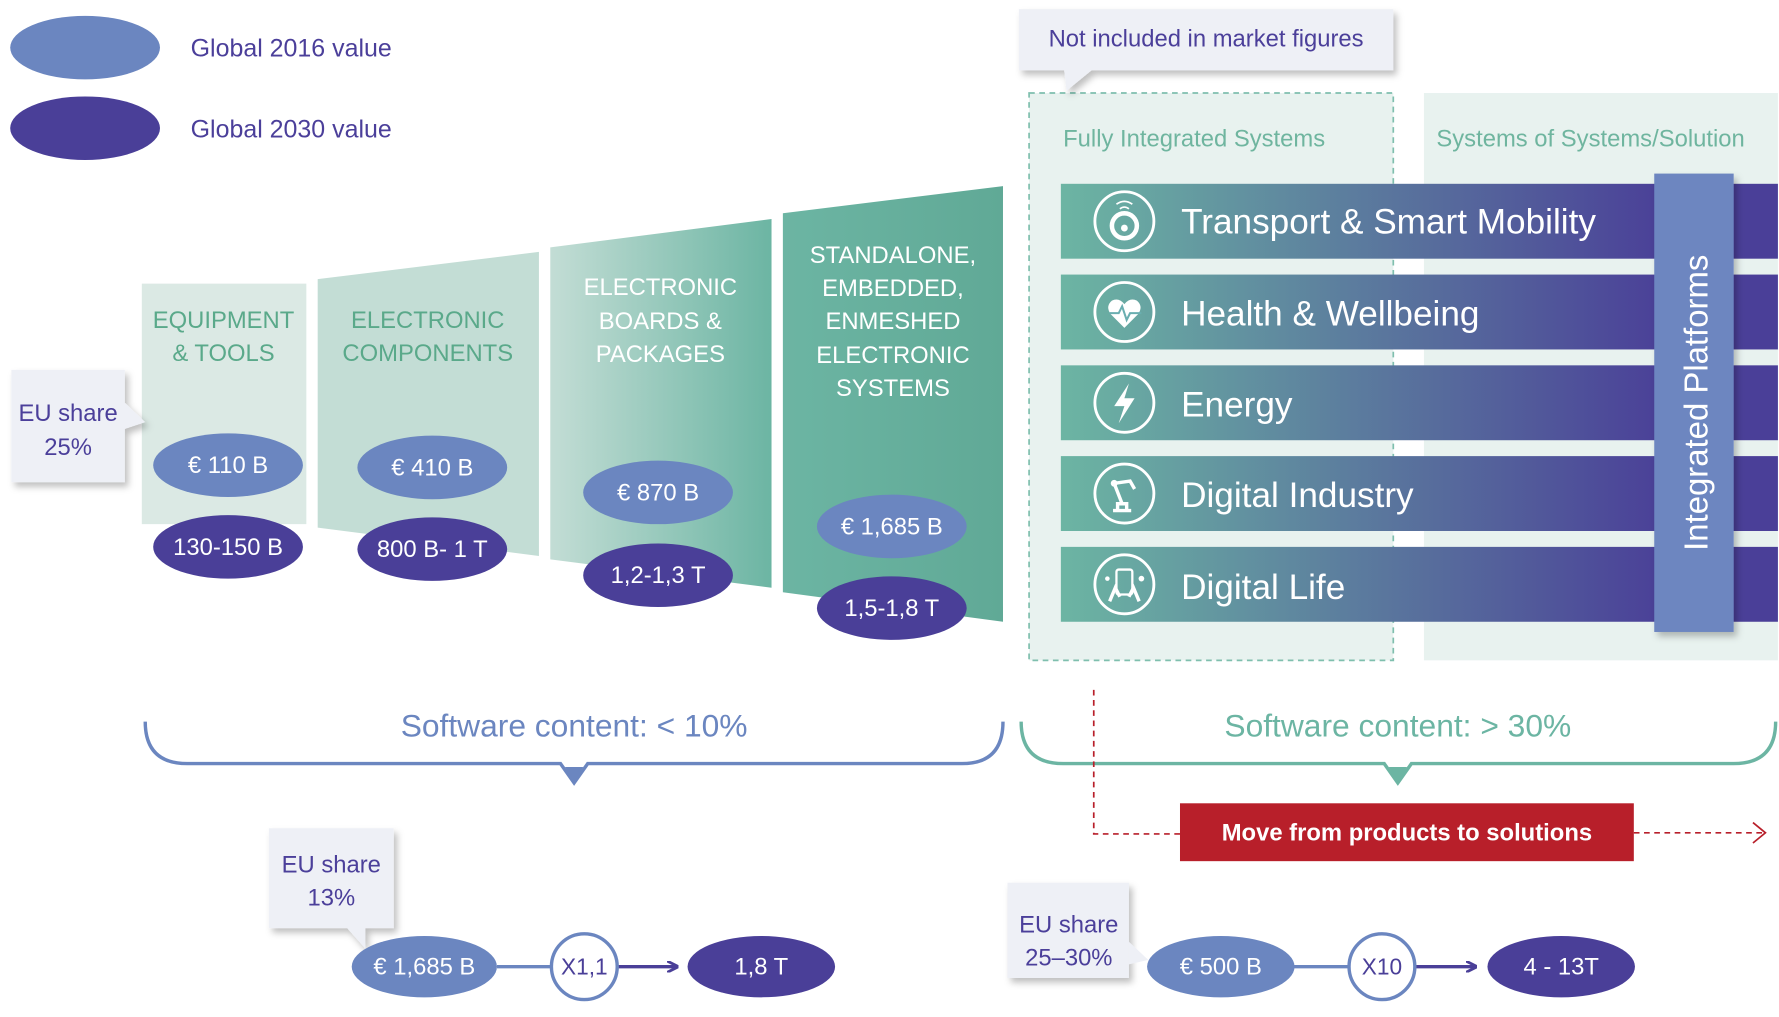  I want to click on column-label: COMPONENTS, so click(427, 353).